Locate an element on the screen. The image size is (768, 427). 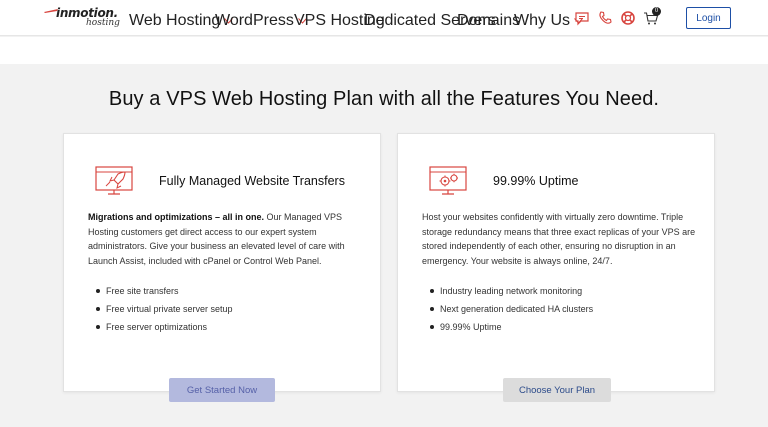
cart-count-badge: 0 is located at coordinates (656, 11).